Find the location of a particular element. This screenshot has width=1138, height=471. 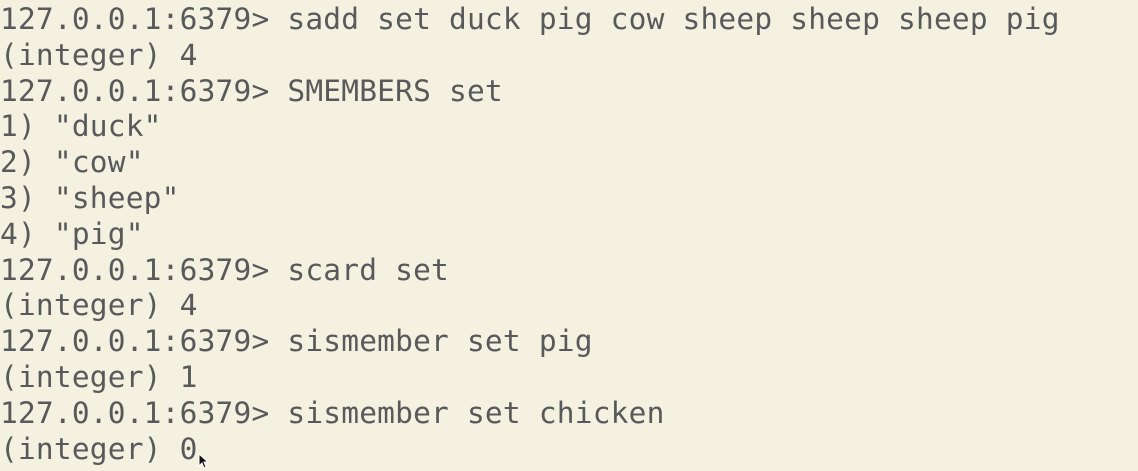

output-line: 2) "cow" is located at coordinates (72, 162).